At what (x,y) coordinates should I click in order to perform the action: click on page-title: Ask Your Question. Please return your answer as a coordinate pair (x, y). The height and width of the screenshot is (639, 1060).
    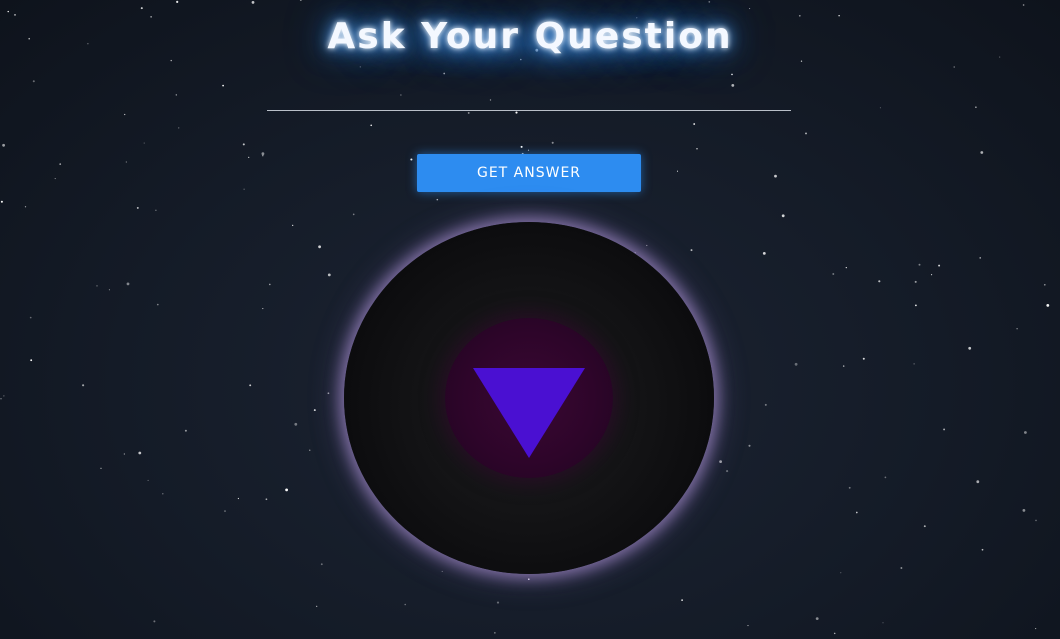
    Looking at the image, I should click on (530, 36).